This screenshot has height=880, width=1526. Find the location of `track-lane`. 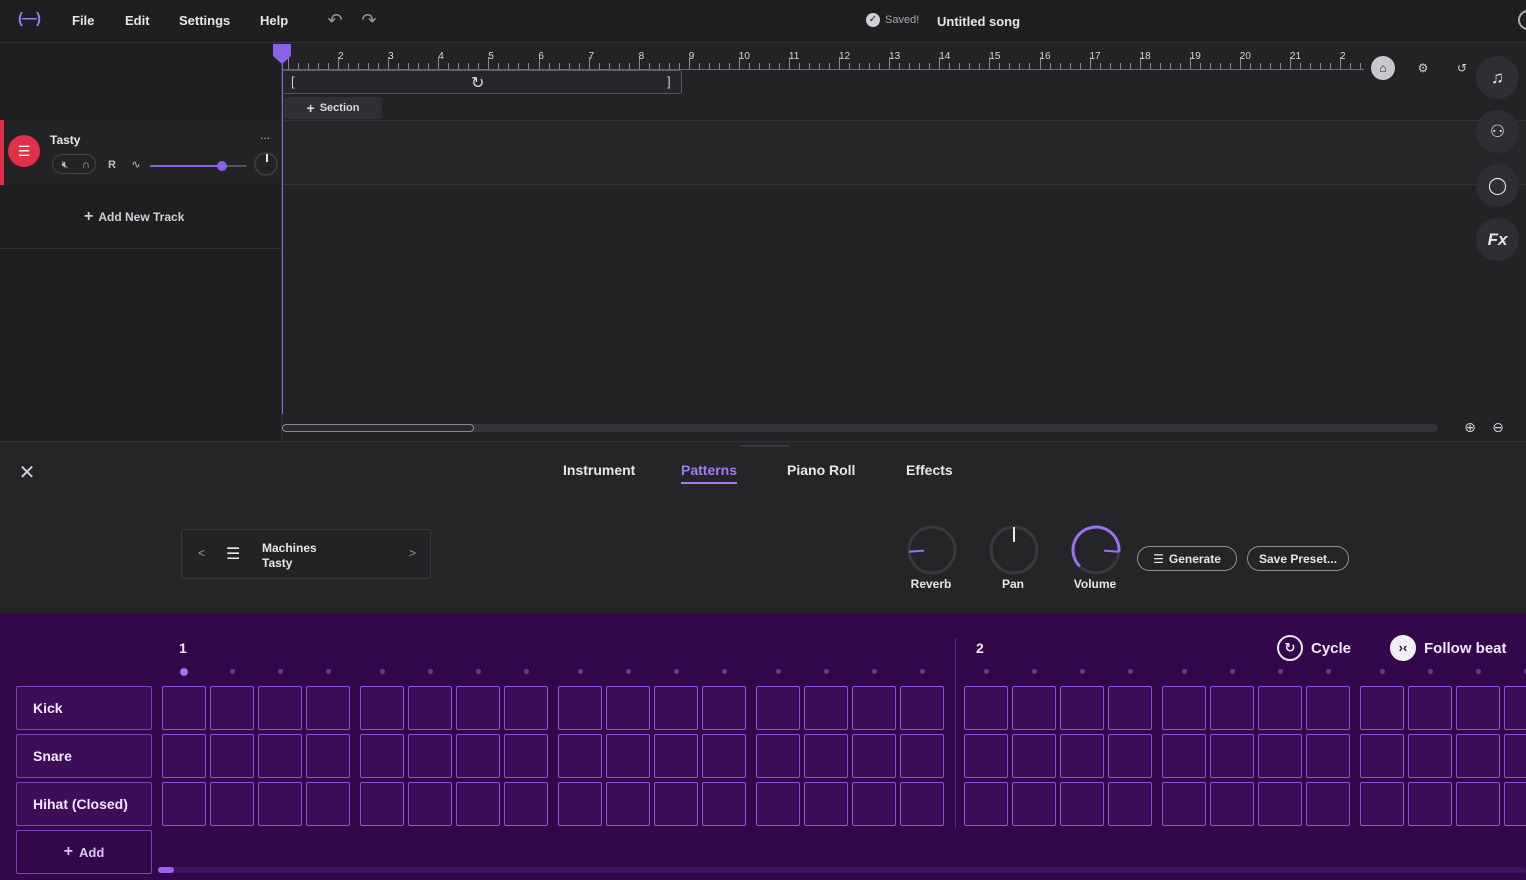

track-lane is located at coordinates (904, 152).